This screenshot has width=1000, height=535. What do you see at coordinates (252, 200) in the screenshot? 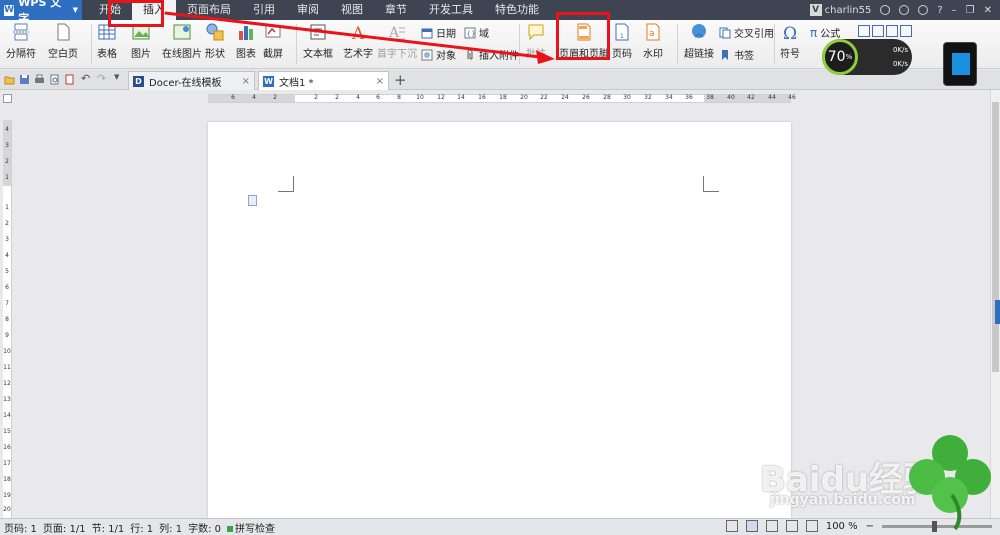
I see `paragraph-layout-icon` at bounding box center [252, 200].